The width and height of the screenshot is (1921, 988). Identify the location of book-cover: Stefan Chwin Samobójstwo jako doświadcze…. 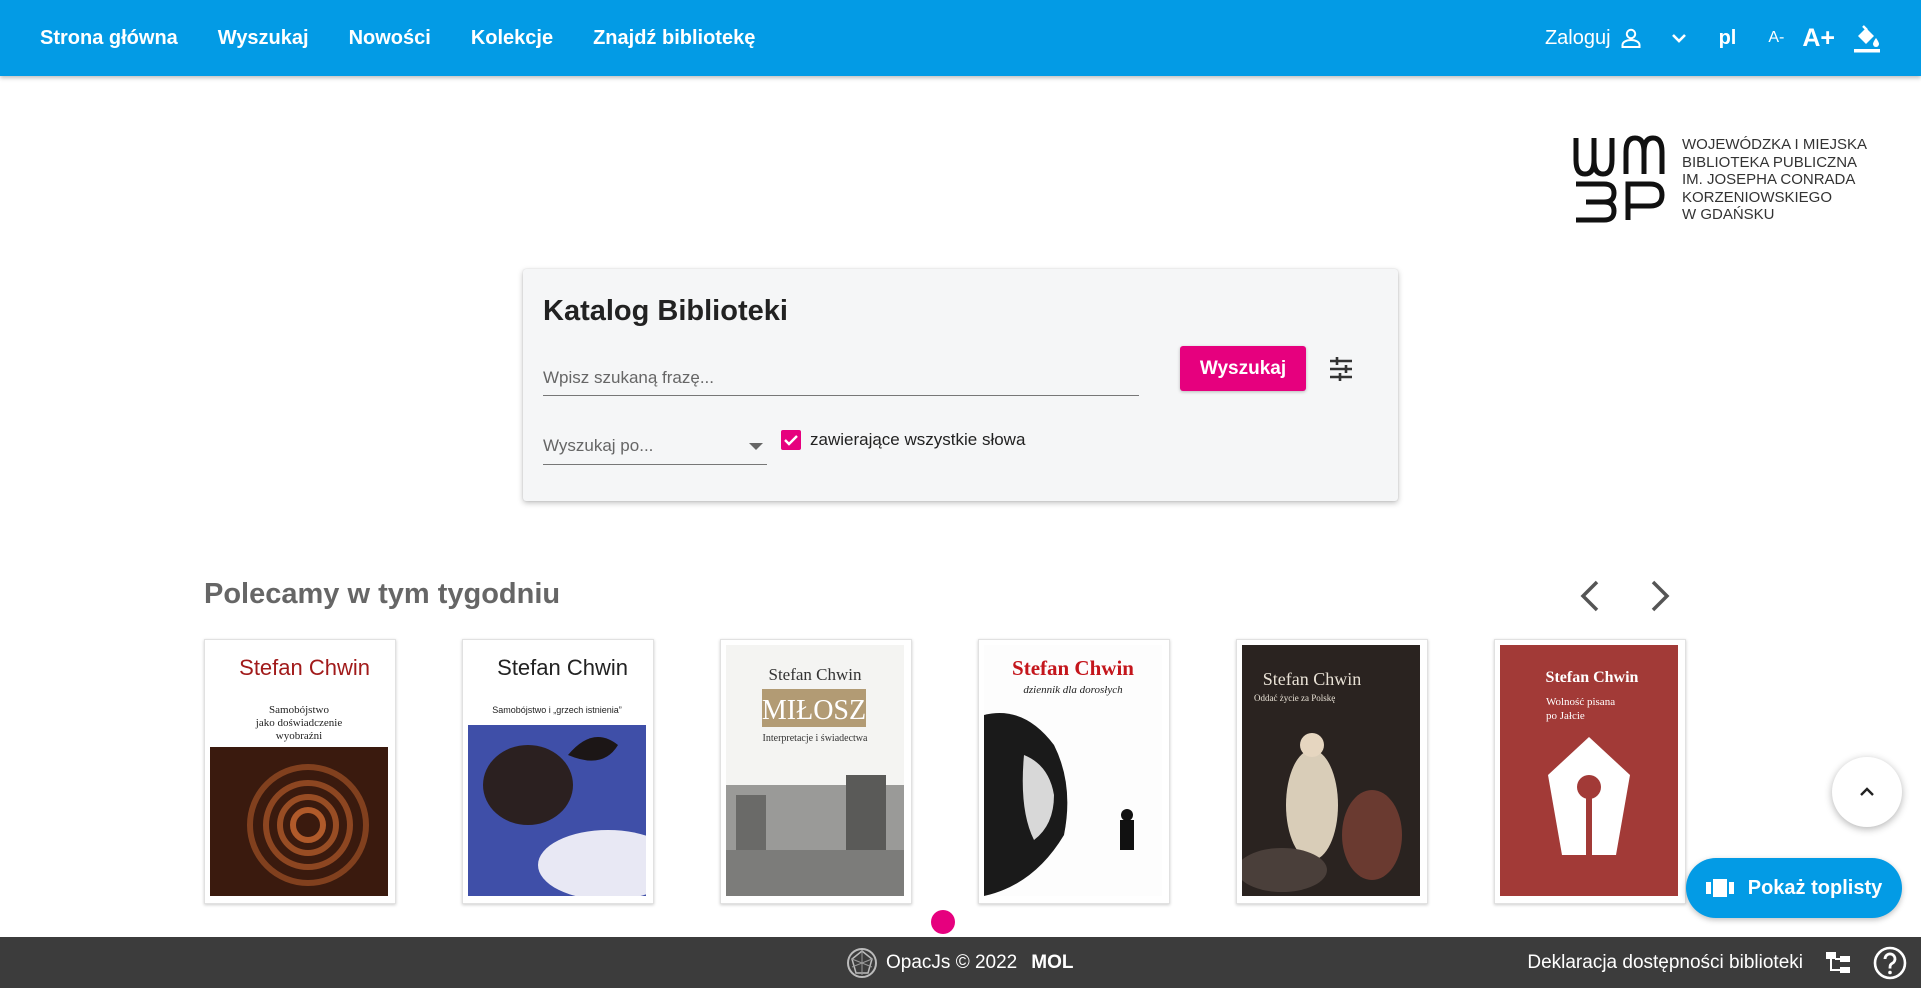
(299, 770).